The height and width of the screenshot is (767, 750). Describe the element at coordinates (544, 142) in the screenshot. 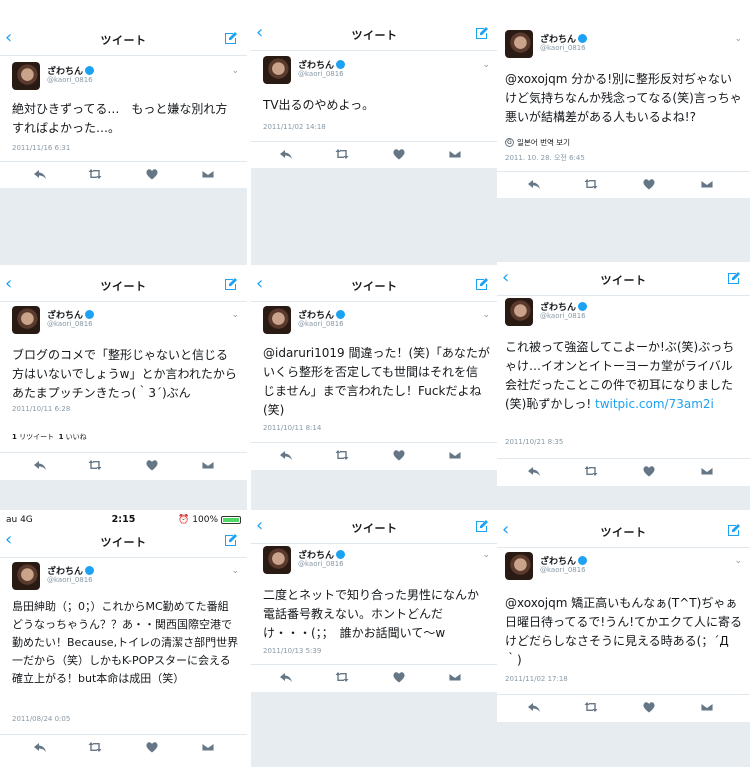

I see `translate-label: 일본어 번역 보기` at that location.